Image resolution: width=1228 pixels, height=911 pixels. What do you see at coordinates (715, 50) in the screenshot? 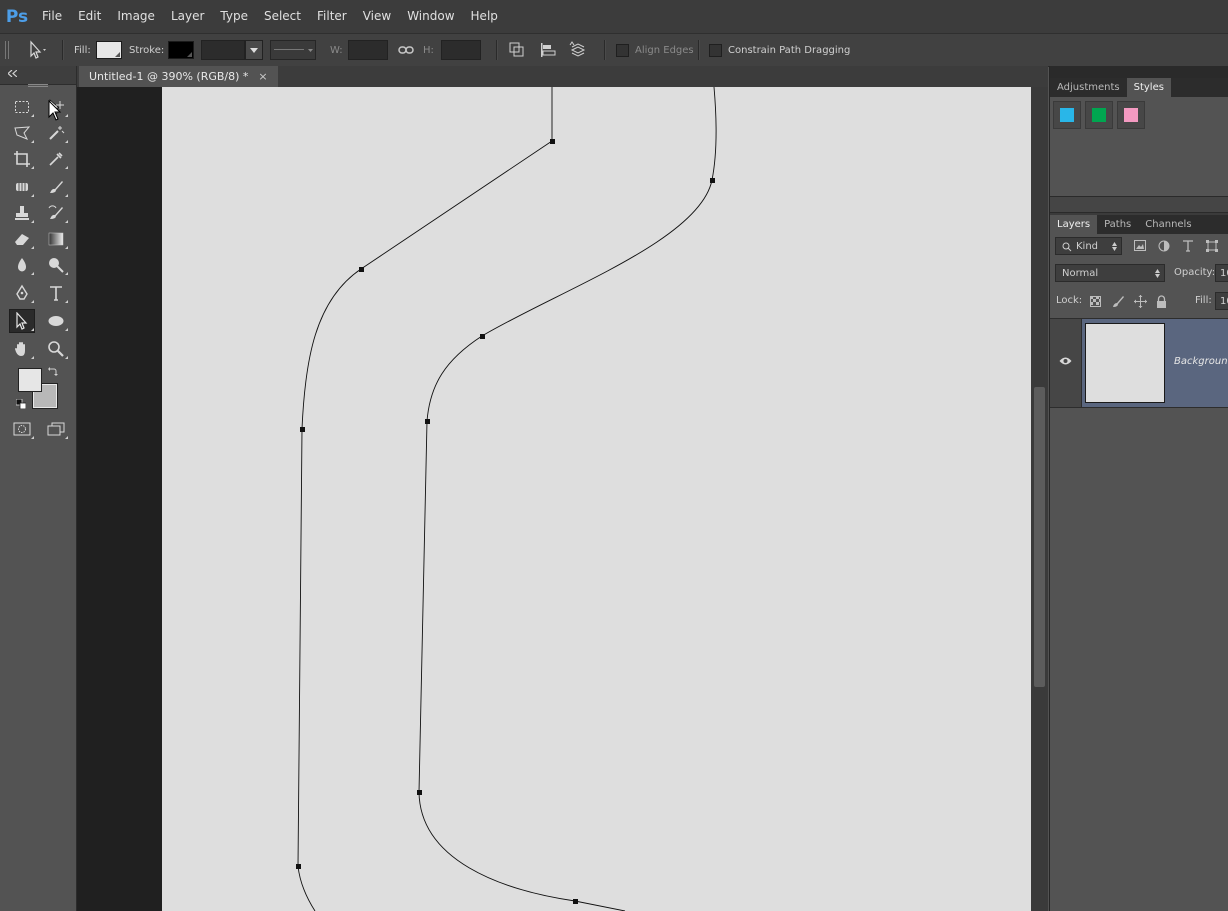
I see `constrain-path-checkbox` at bounding box center [715, 50].